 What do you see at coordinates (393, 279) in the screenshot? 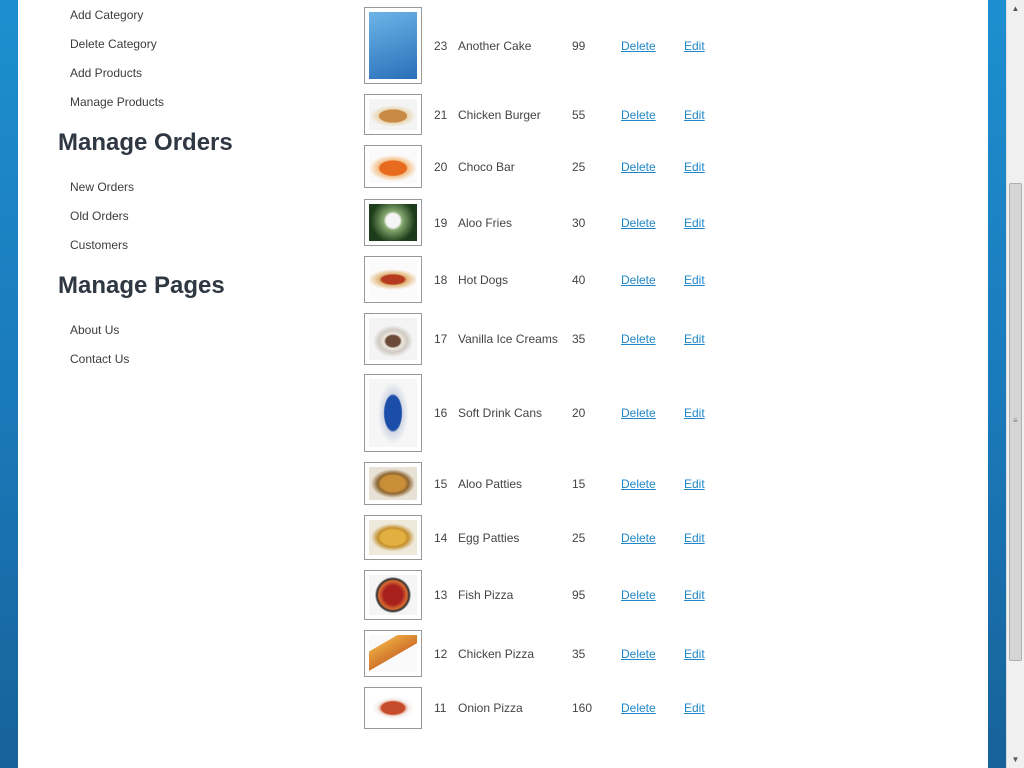
I see `hotdog-image` at bounding box center [393, 279].